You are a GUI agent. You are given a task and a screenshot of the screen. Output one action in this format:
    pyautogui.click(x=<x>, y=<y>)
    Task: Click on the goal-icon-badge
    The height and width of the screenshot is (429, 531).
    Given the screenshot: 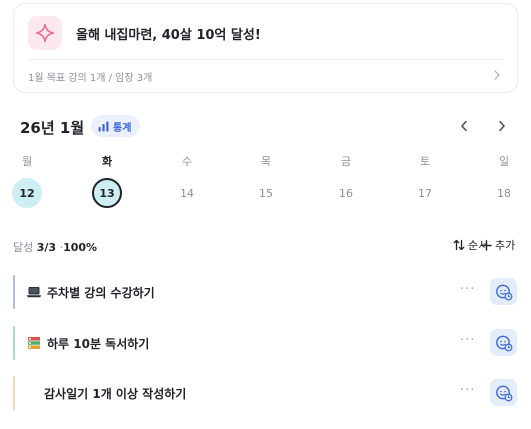 What is the action you would take?
    pyautogui.click(x=45, y=33)
    